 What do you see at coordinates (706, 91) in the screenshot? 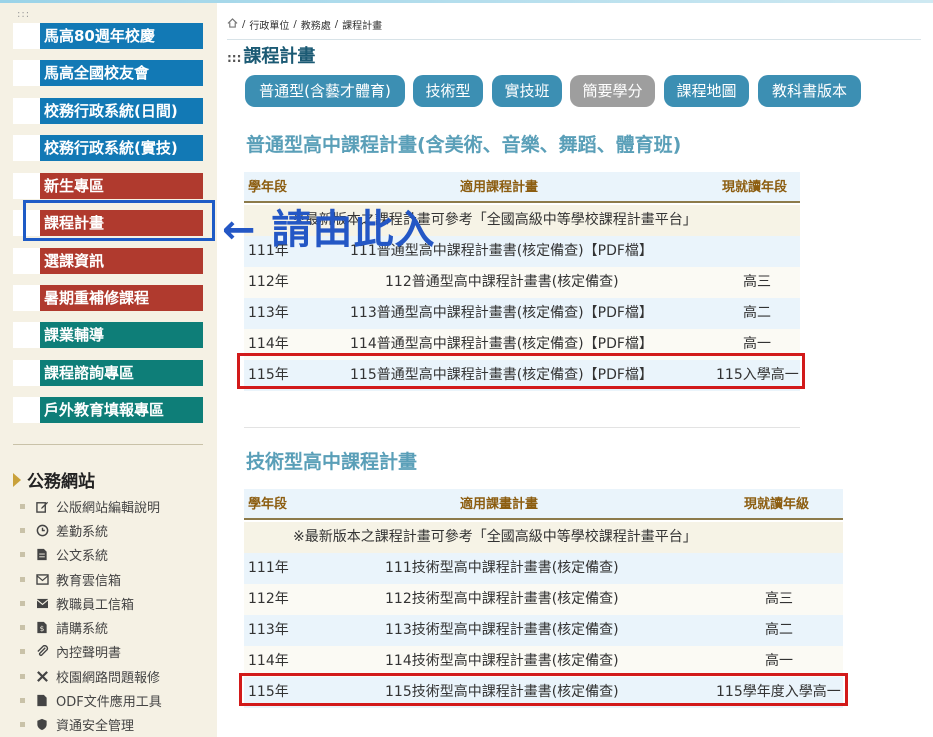
I see `tab-curriculum-map: 課程地圖` at bounding box center [706, 91].